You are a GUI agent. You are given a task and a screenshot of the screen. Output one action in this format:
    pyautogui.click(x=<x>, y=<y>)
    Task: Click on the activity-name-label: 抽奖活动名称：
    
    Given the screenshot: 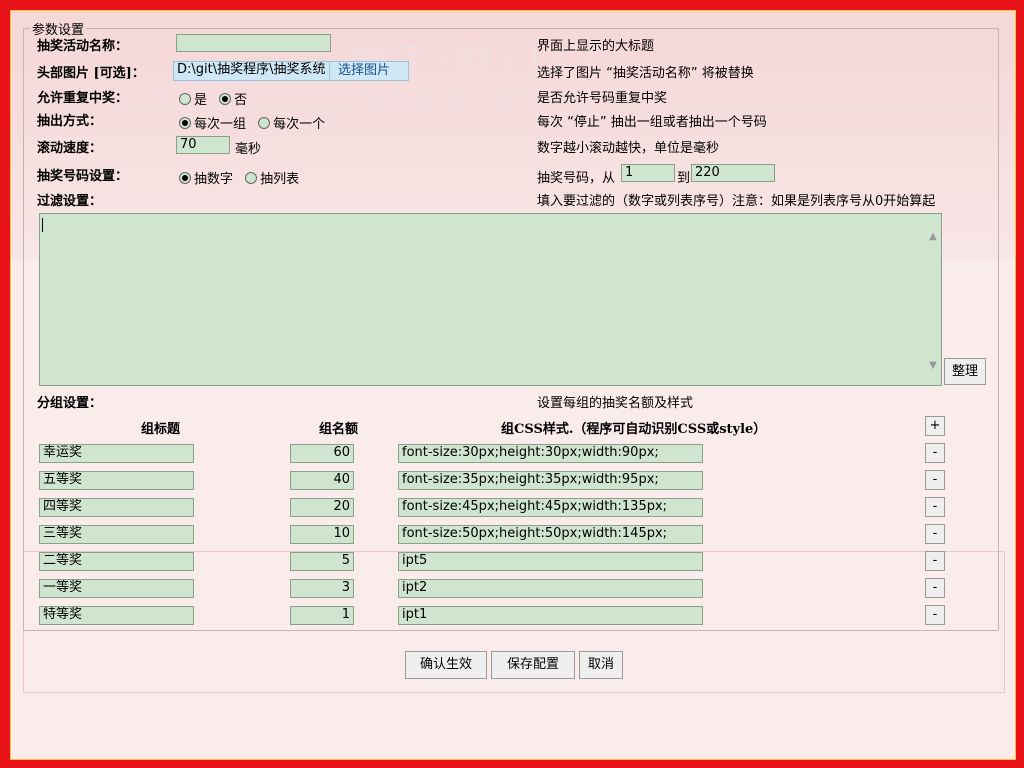 What is the action you would take?
    pyautogui.click(x=83, y=46)
    